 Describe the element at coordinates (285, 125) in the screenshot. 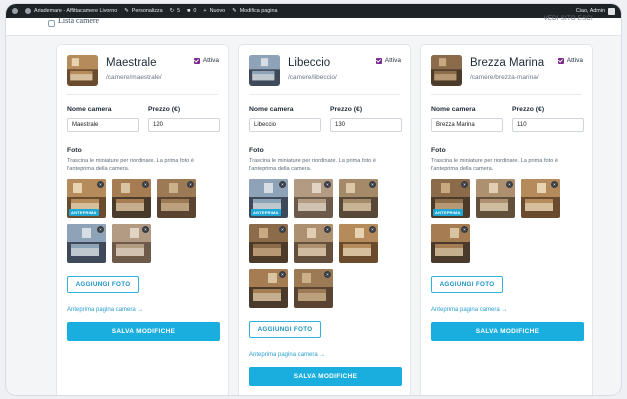

I see `room-name-field: Libeccio` at that location.